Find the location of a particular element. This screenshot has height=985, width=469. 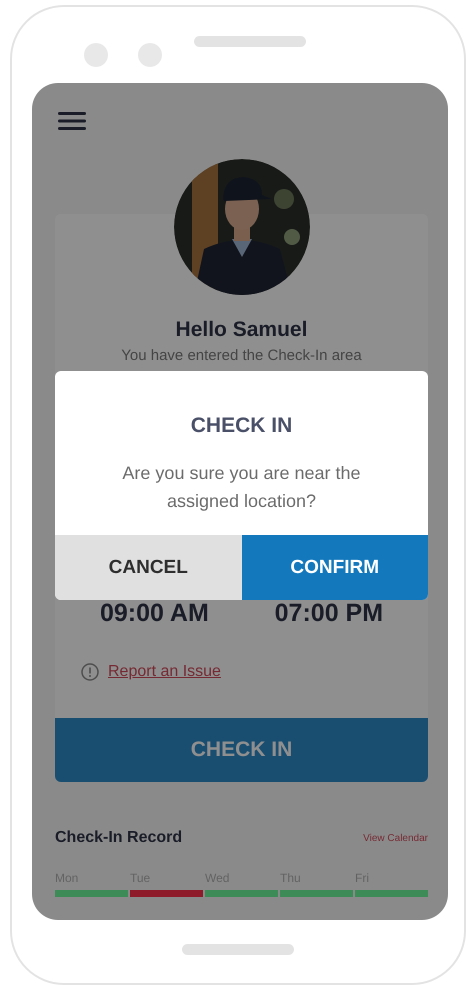

shift-time: 09:00 AM is located at coordinates (154, 613).